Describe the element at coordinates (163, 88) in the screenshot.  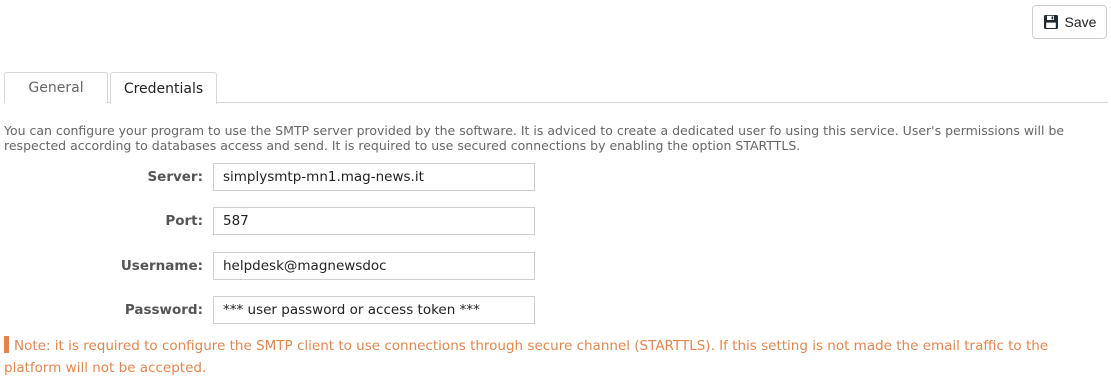
I see `tab-credentials: Credentials` at that location.